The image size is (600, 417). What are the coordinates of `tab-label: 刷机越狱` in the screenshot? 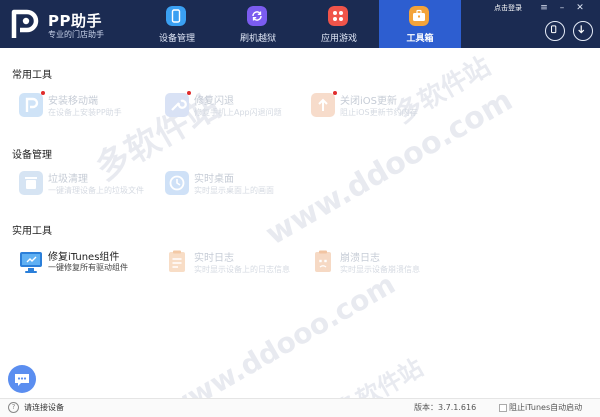 It's located at (257, 39).